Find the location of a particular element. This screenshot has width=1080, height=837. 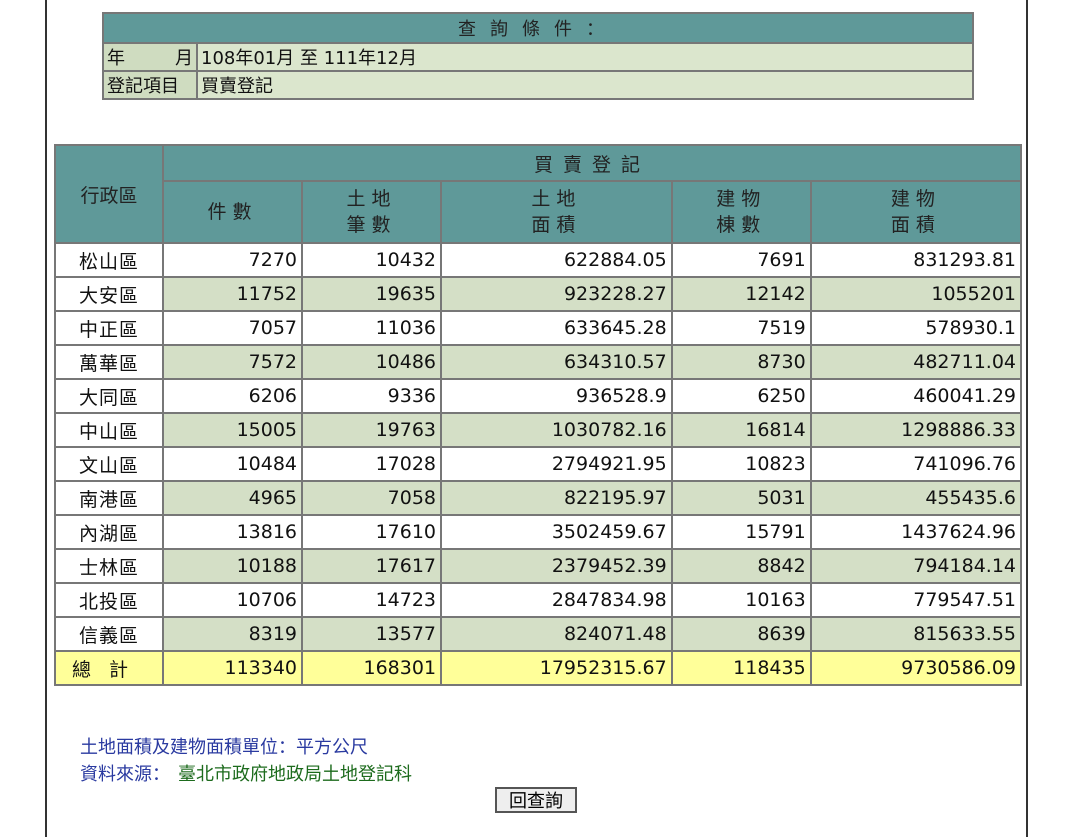

land-count-cell: 13577 is located at coordinates (372, 634).